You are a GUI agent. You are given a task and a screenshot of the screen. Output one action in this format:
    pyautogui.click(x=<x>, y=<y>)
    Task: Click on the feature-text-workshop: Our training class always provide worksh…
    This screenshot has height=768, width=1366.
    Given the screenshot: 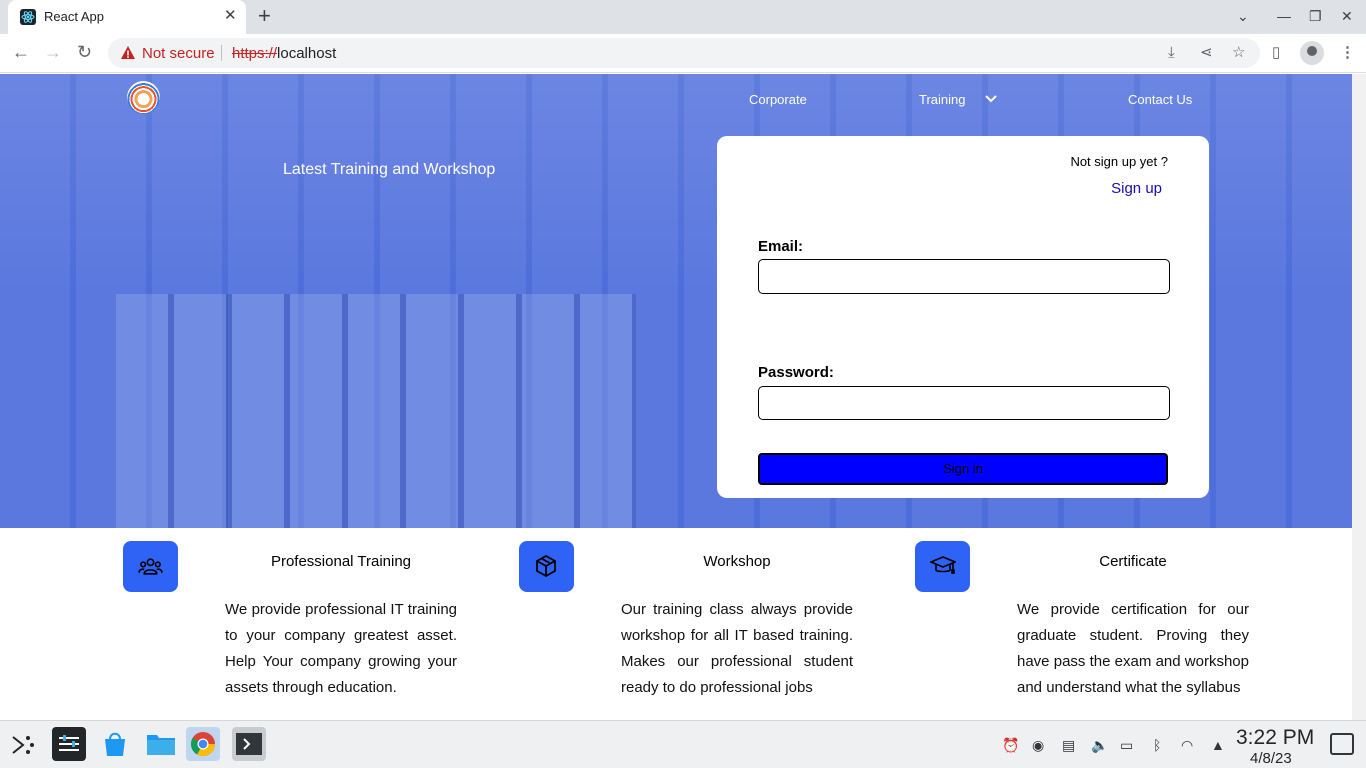 What is the action you would take?
    pyautogui.click(x=737, y=648)
    